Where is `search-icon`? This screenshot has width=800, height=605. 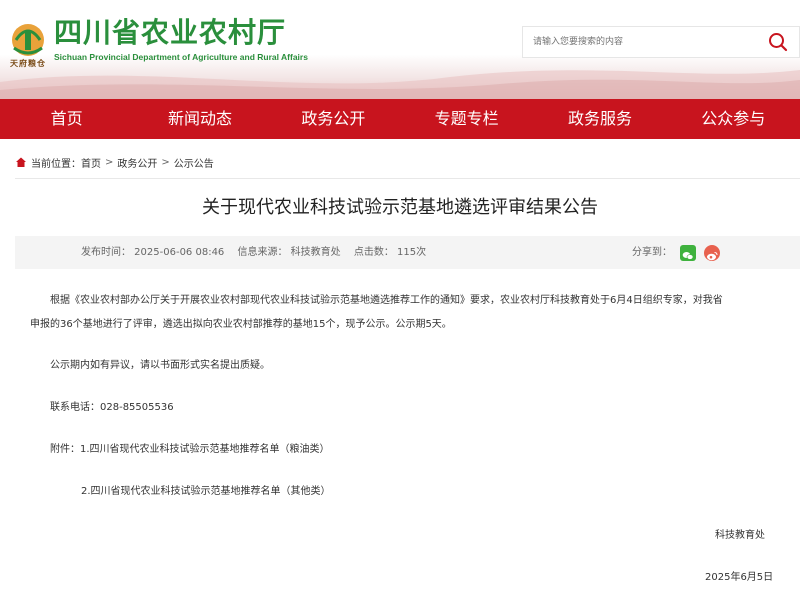 search-icon is located at coordinates (778, 42).